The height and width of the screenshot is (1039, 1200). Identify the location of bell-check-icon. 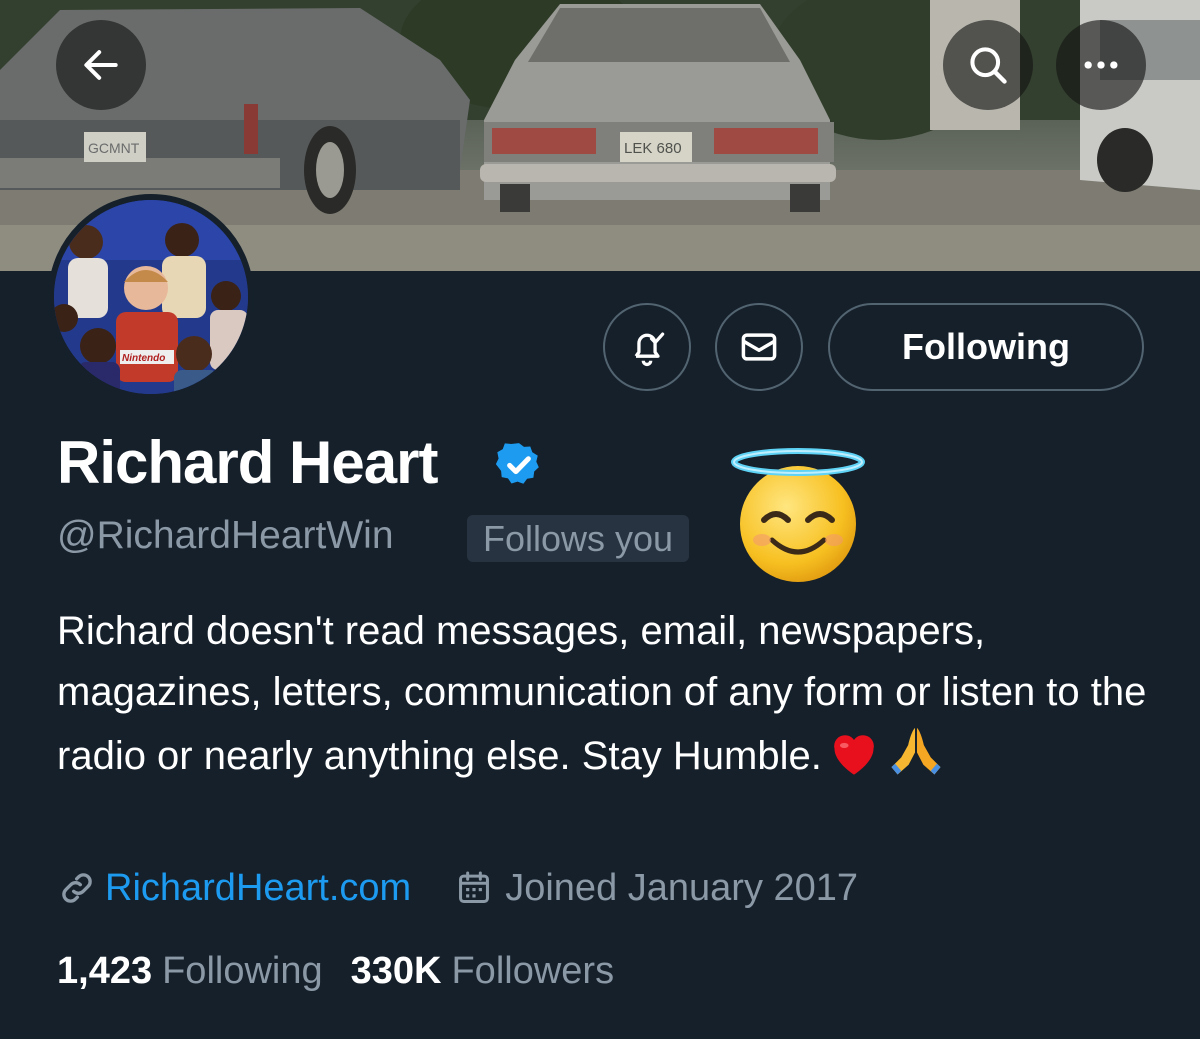
(649, 349).